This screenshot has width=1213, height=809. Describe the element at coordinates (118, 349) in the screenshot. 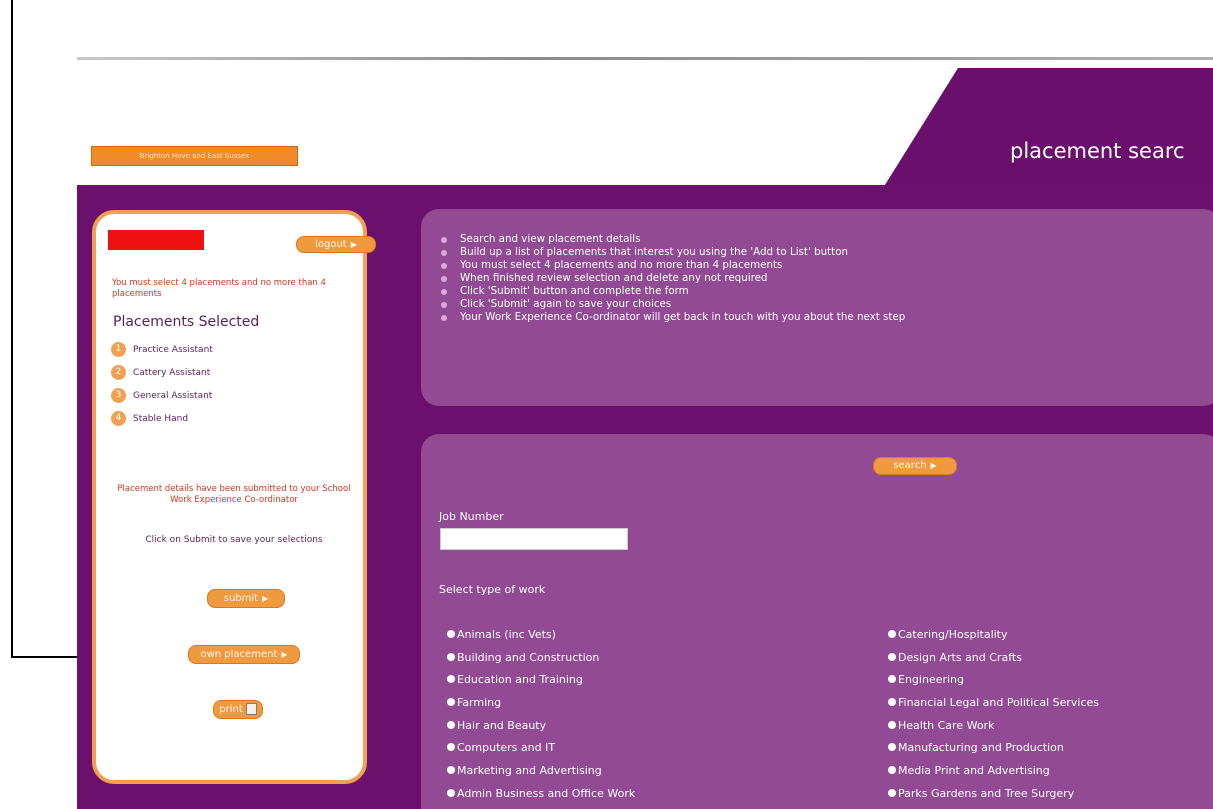

I see `placement-number-badge: 1` at that location.